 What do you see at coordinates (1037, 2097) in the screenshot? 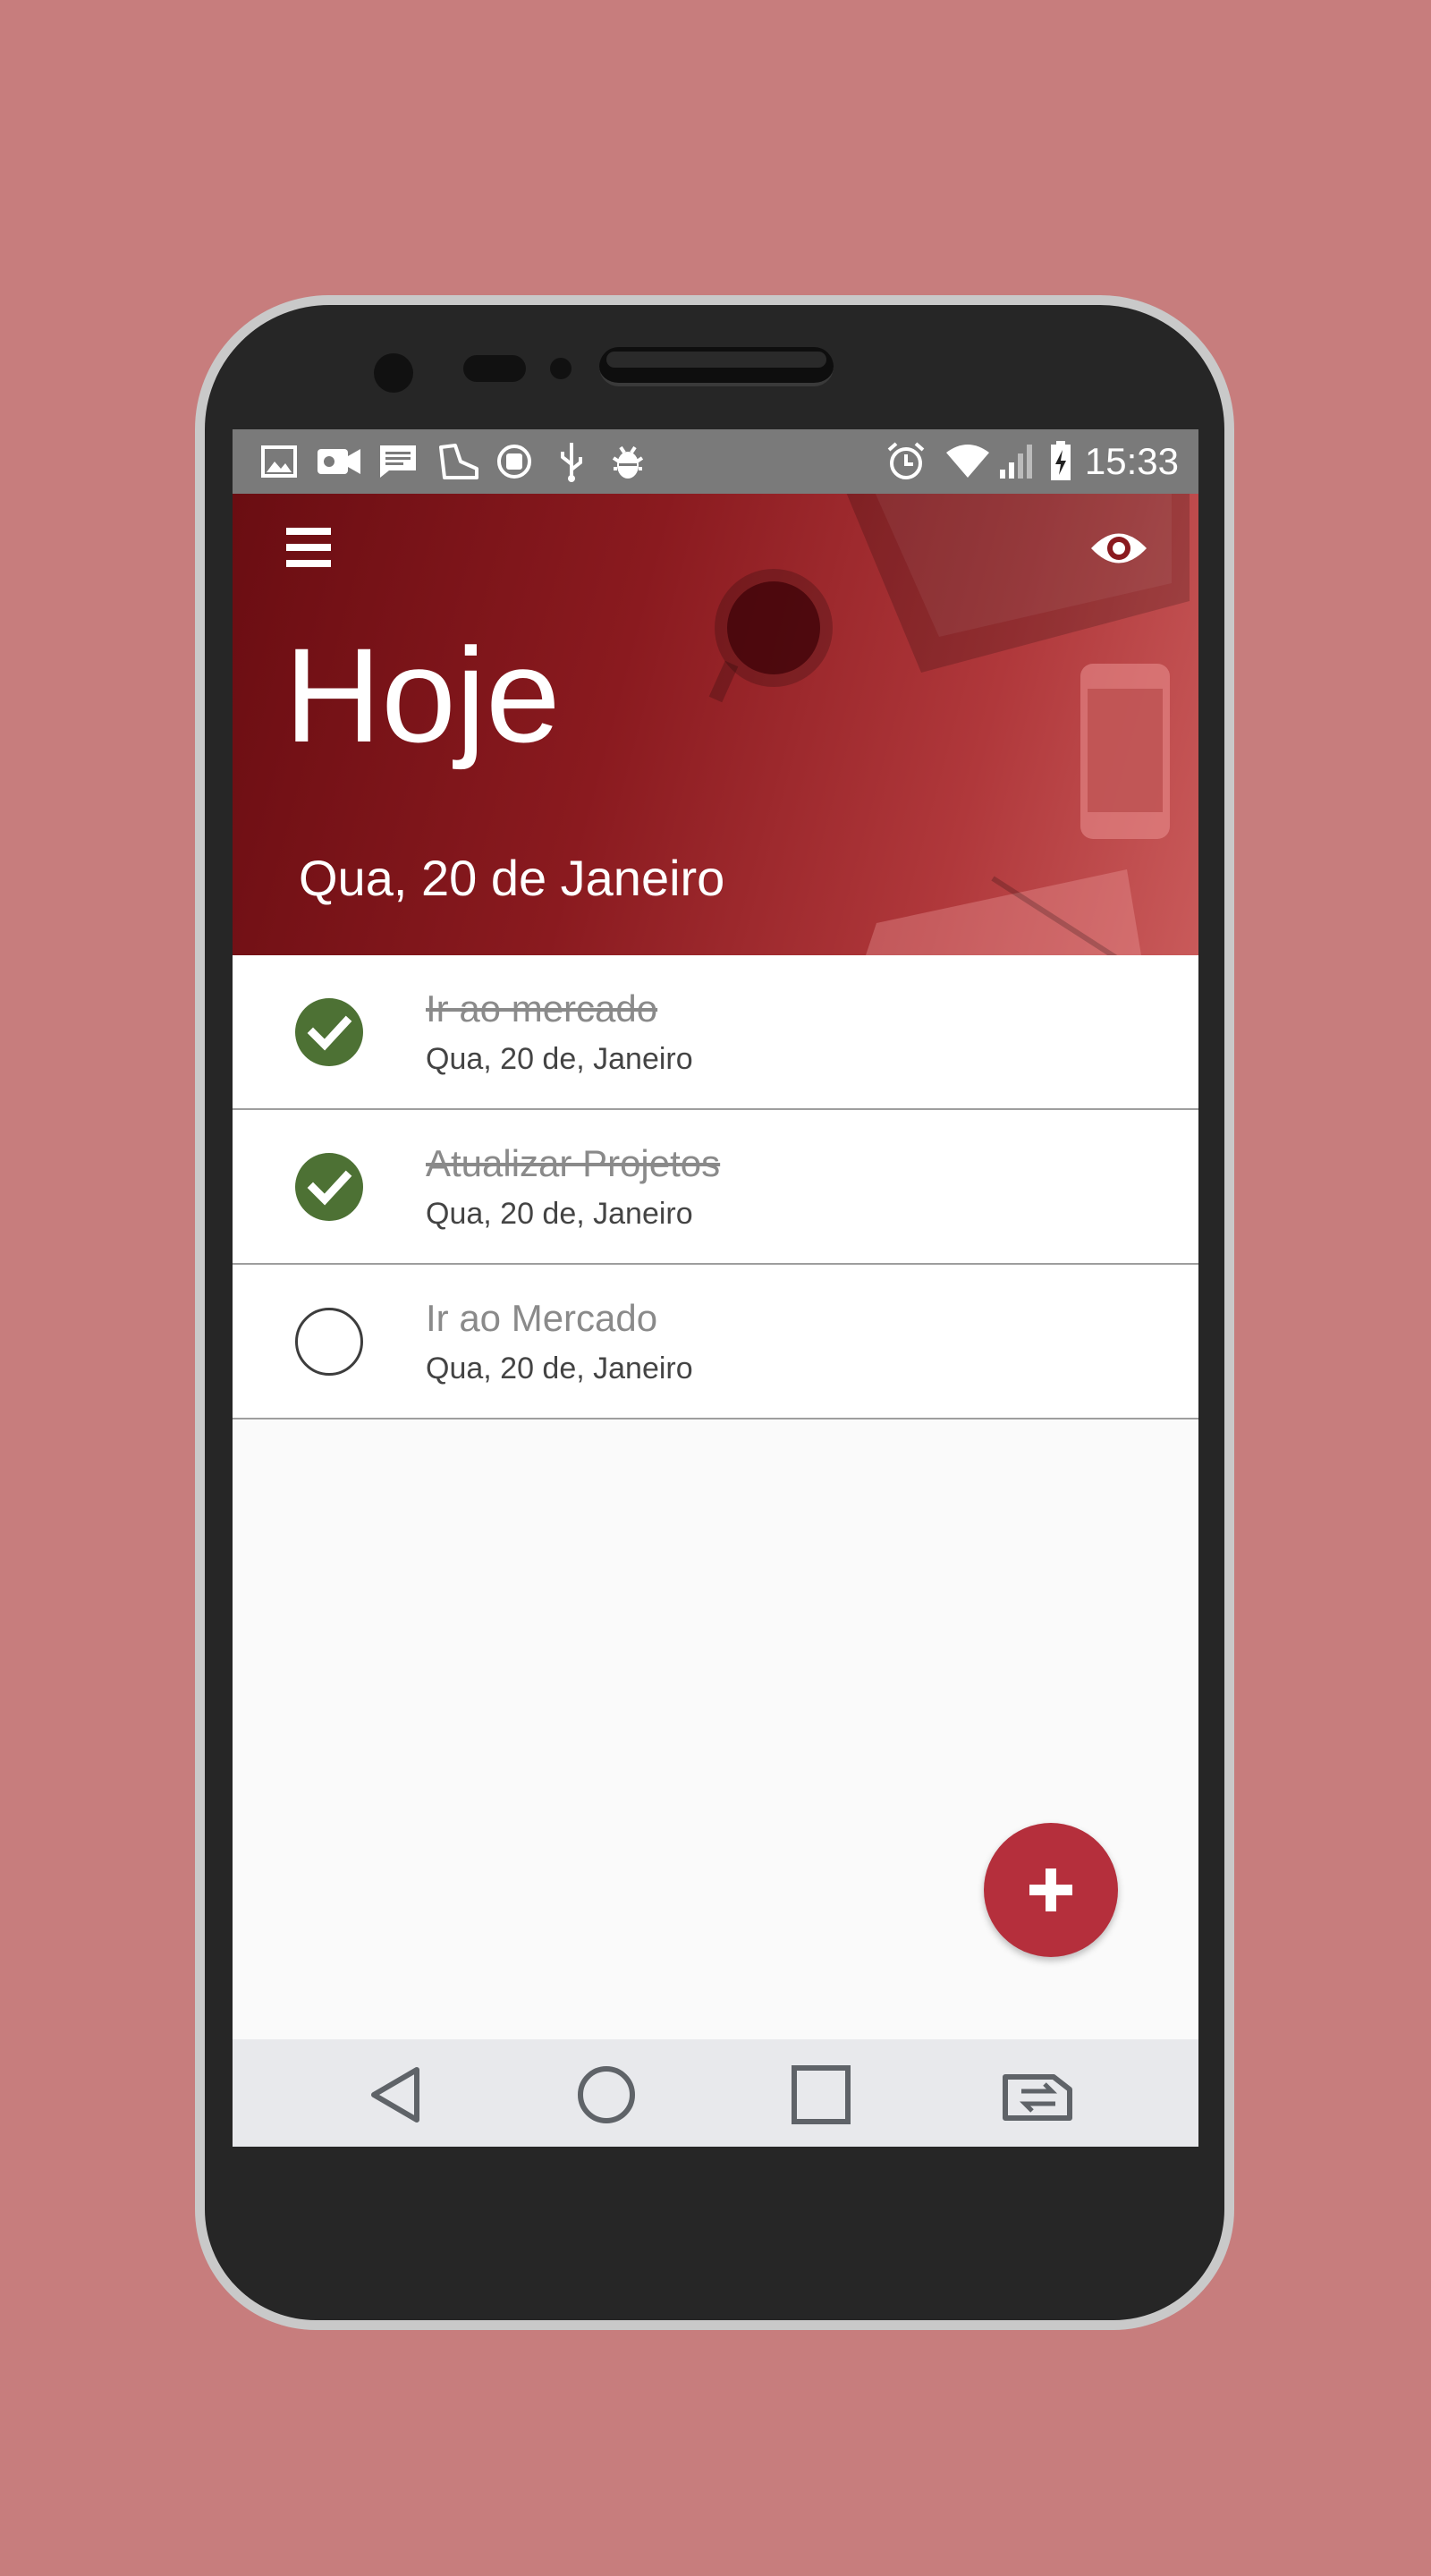
I see `switch-icon` at bounding box center [1037, 2097].